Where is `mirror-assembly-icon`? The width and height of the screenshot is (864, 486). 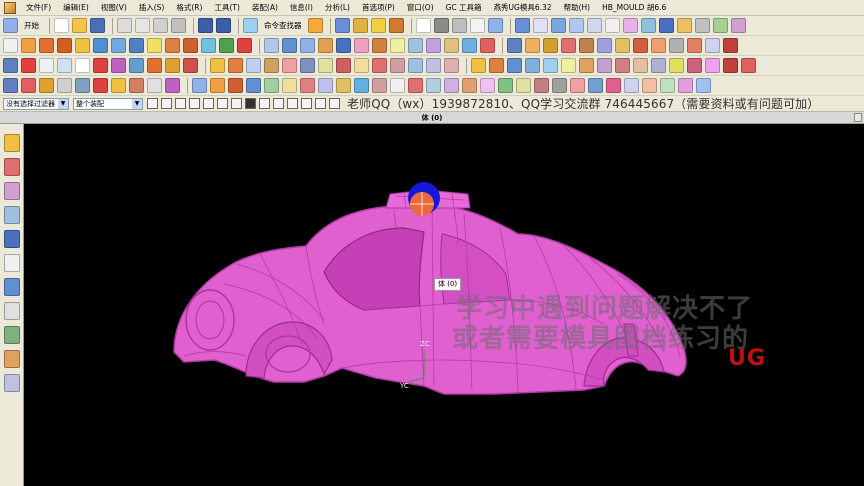 mirror-assembly-icon is located at coordinates (361, 85).